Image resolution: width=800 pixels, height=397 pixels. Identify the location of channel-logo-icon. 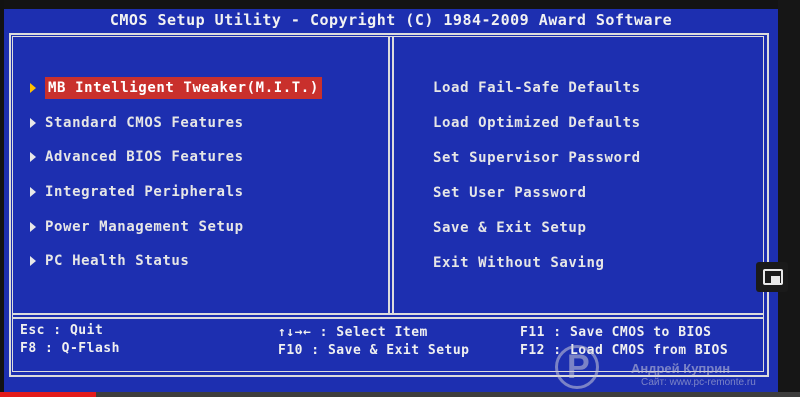
(577, 367).